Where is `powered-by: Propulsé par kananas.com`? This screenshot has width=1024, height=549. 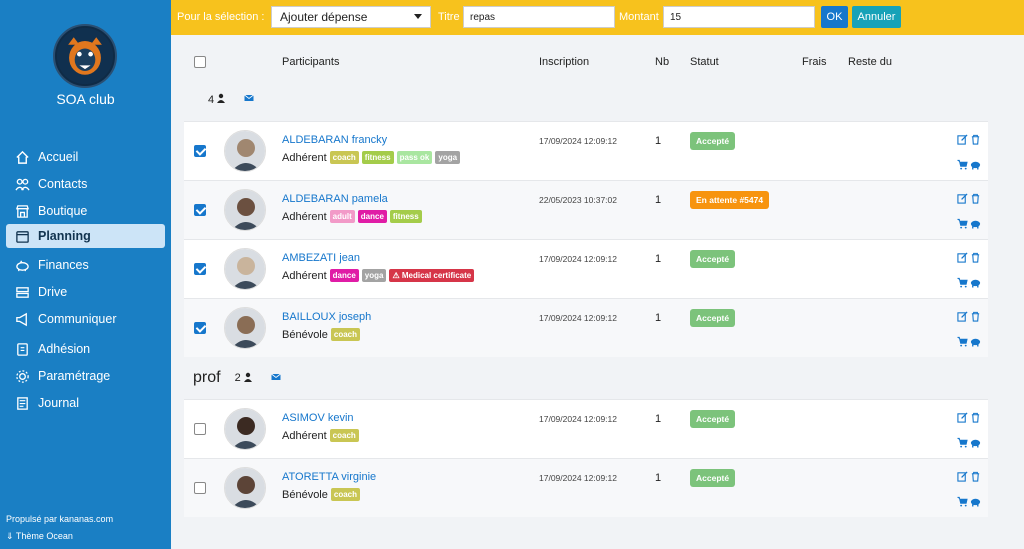
powered-by: Propulsé par kananas.com is located at coordinates (59, 519).